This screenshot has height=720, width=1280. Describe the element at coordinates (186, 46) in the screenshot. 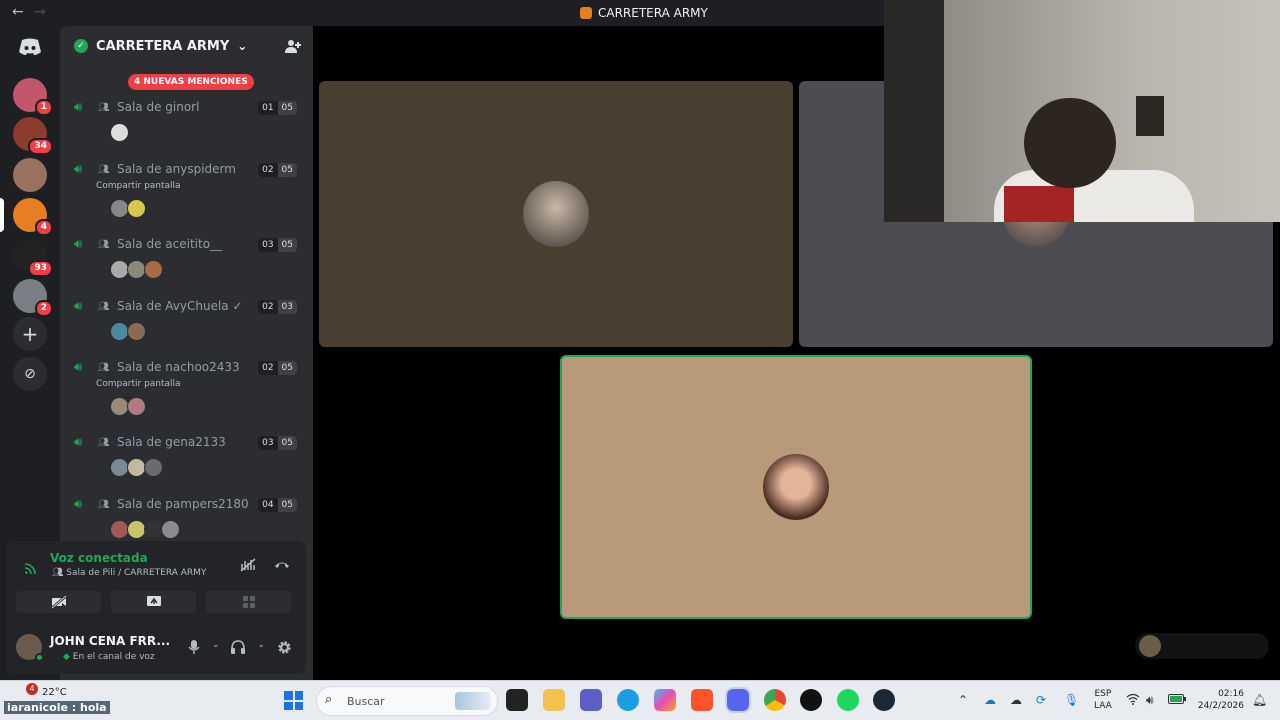

I see `server-header: ✓ CARRETERA ARMY ⌄` at that location.